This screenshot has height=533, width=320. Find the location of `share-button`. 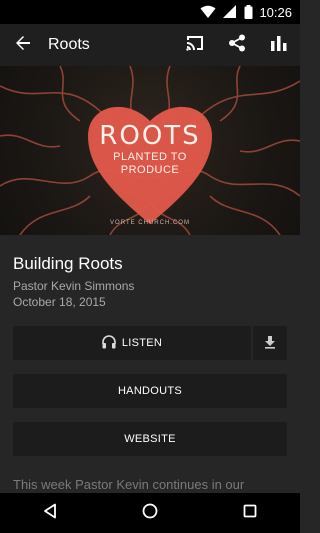

share-button is located at coordinates (237, 45).